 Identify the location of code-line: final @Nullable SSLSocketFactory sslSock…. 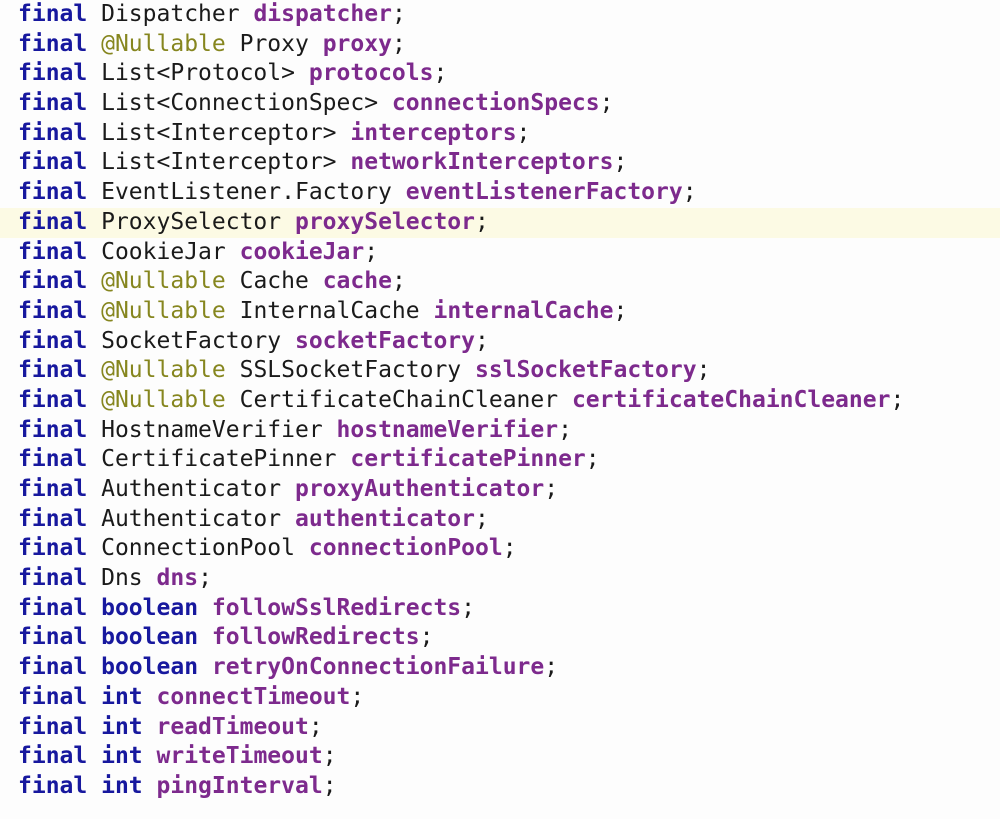
(500, 371).